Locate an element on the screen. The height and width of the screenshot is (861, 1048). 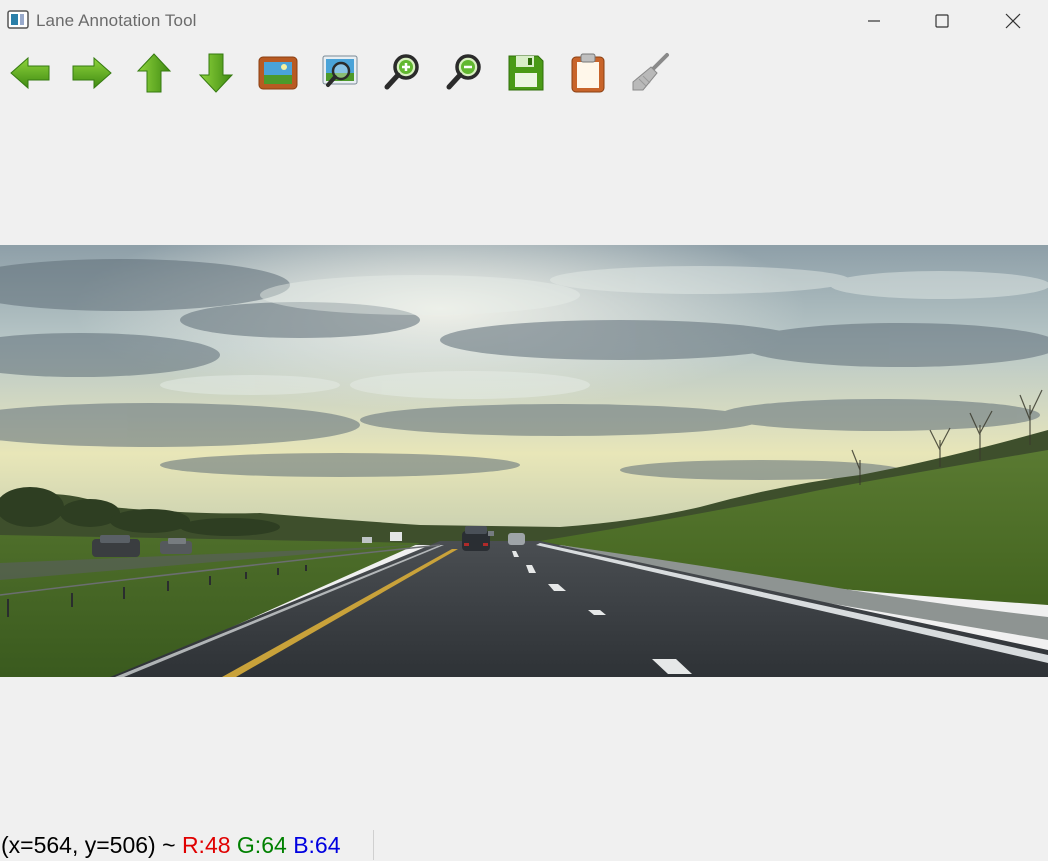
green-value: G:64 is located at coordinates (261, 845).